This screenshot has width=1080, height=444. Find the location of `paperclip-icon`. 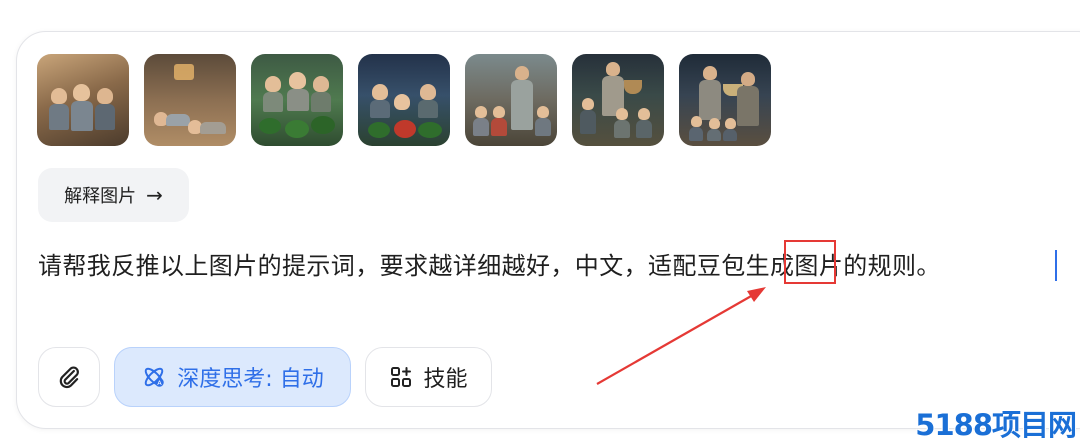

paperclip-icon is located at coordinates (69, 377).